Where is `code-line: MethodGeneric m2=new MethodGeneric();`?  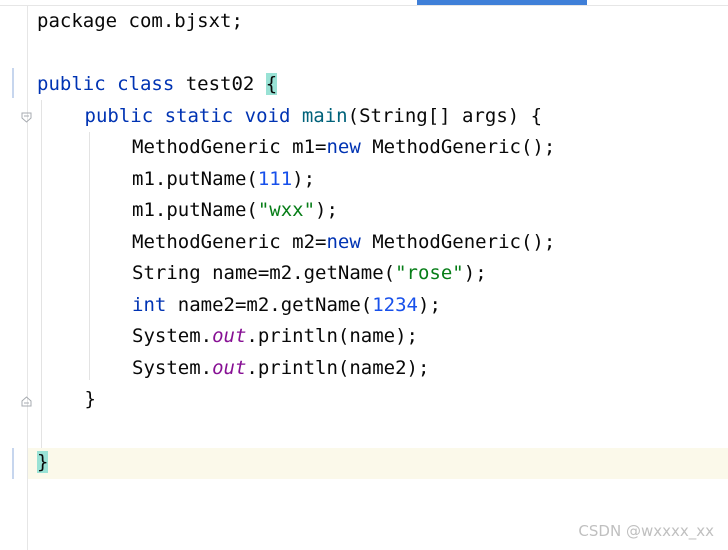 code-line: MethodGeneric m2=new MethodGeneric(); is located at coordinates (343, 242).